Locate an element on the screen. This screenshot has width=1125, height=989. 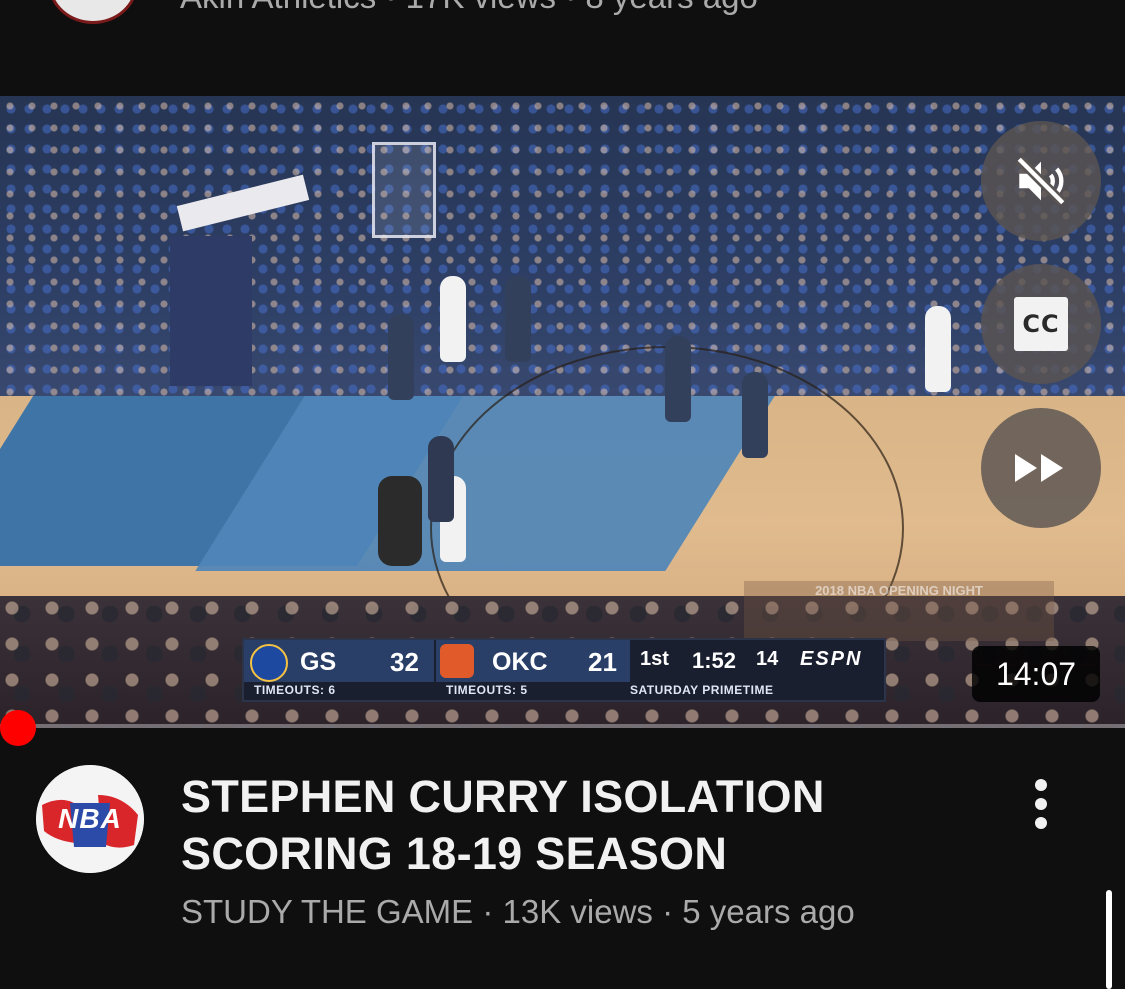
captions-button: CC is located at coordinates (1041, 324).